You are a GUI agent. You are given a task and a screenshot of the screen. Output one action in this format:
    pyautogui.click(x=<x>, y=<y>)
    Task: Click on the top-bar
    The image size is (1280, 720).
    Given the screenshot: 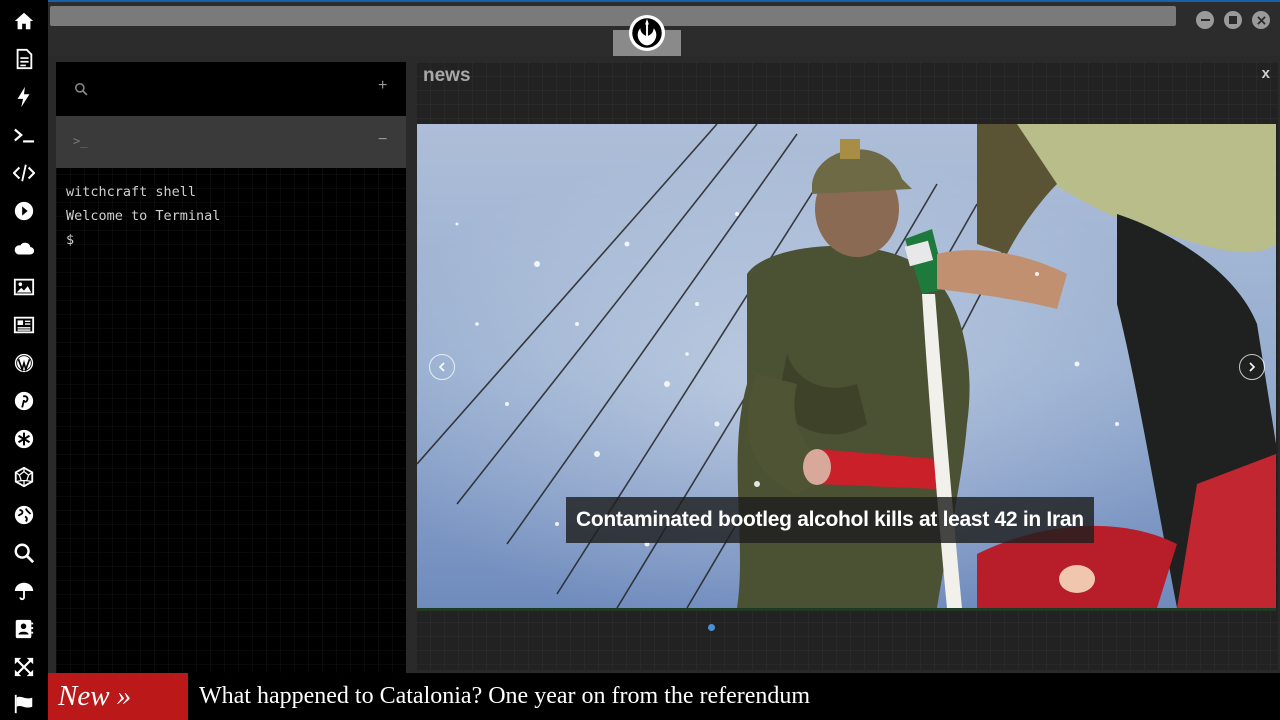 What is the action you would take?
    pyautogui.click(x=664, y=28)
    